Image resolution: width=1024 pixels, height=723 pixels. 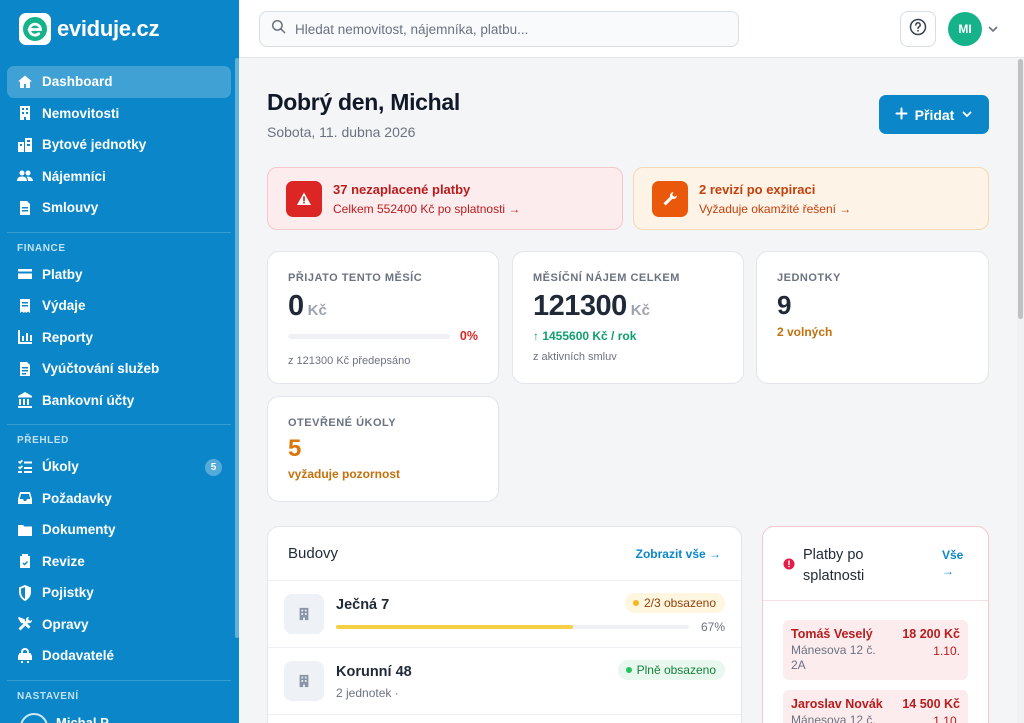 What do you see at coordinates (119, 177) in the screenshot?
I see `sidebar-item-najemnici: Nájemníci` at bounding box center [119, 177].